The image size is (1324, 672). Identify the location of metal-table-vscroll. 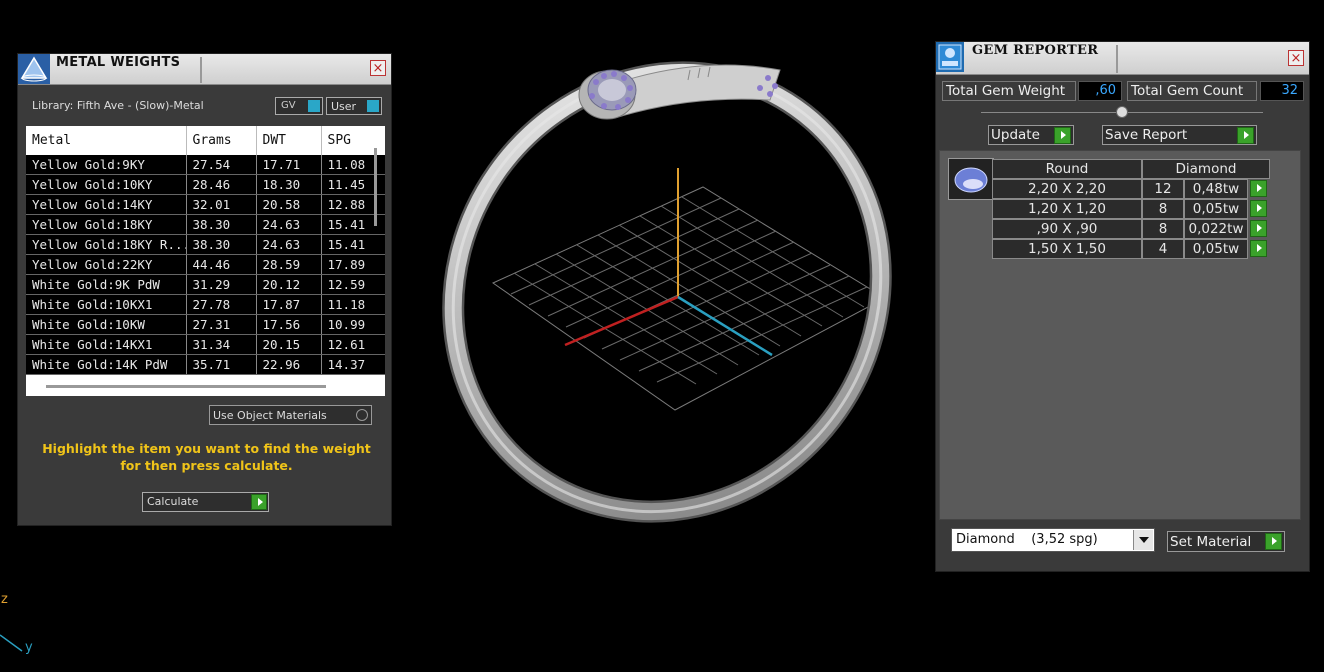
(375, 187).